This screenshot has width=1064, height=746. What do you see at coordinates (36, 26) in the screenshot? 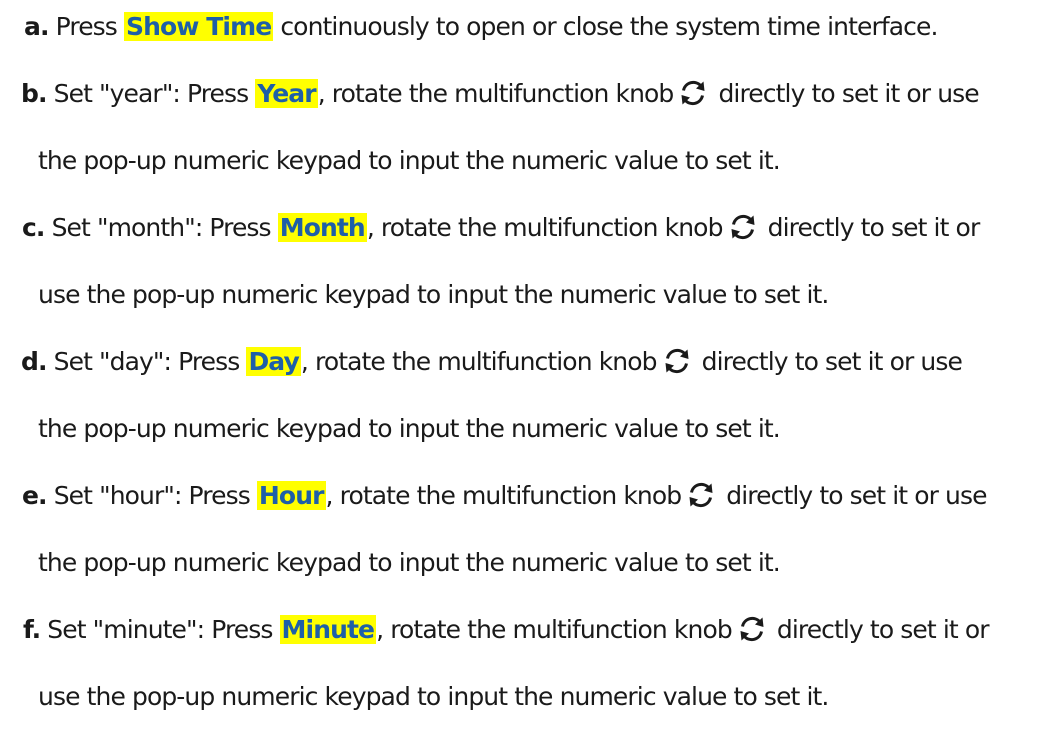
I see `step-marker: a.` at bounding box center [36, 26].